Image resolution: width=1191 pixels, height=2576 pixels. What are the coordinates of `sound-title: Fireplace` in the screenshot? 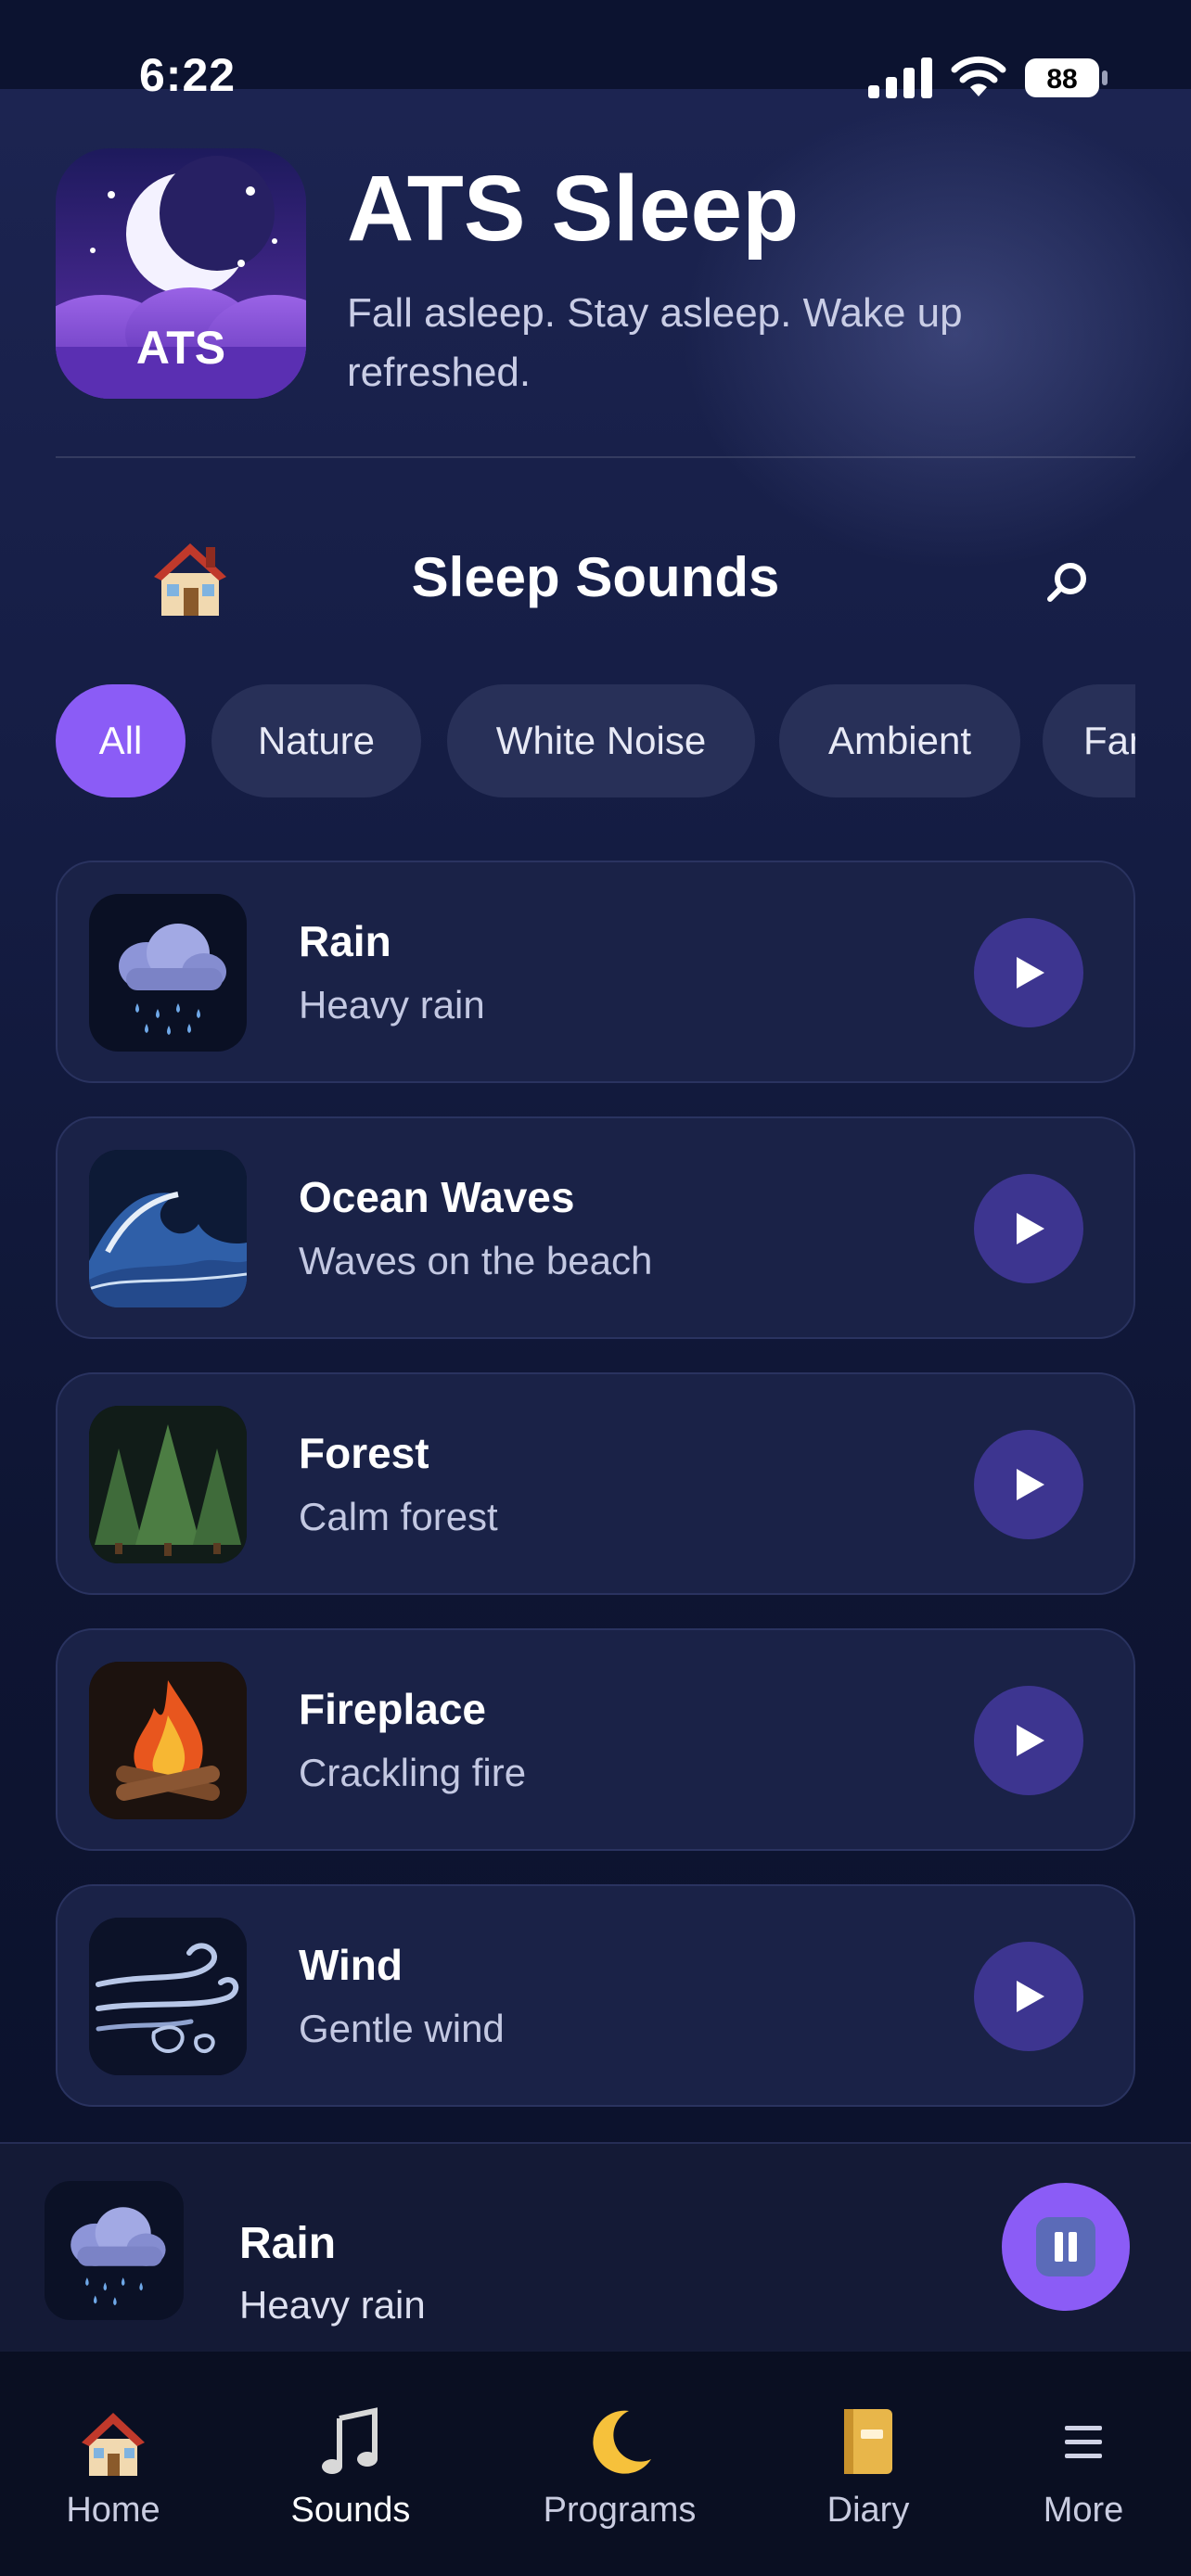 It's located at (392, 1709).